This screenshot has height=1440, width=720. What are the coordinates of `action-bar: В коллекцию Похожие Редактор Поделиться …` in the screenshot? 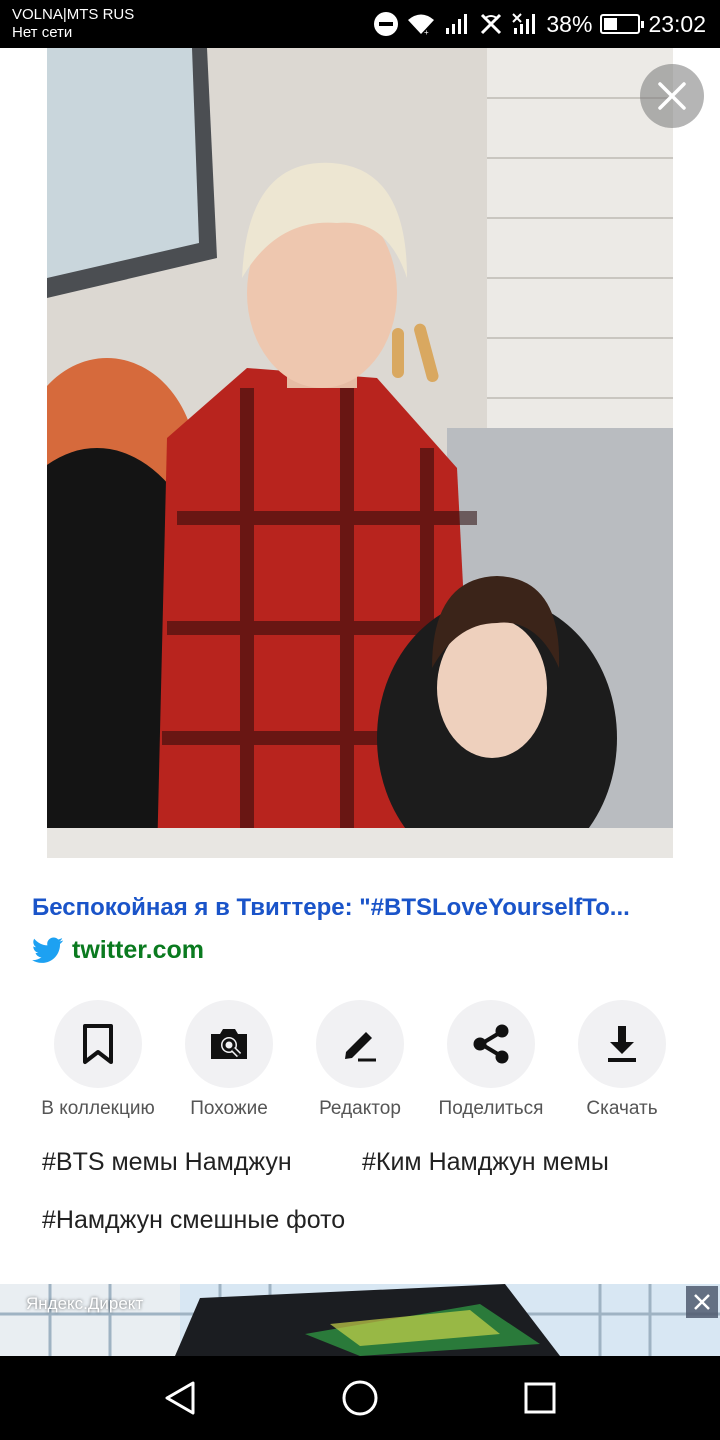 It's located at (360, 1065).